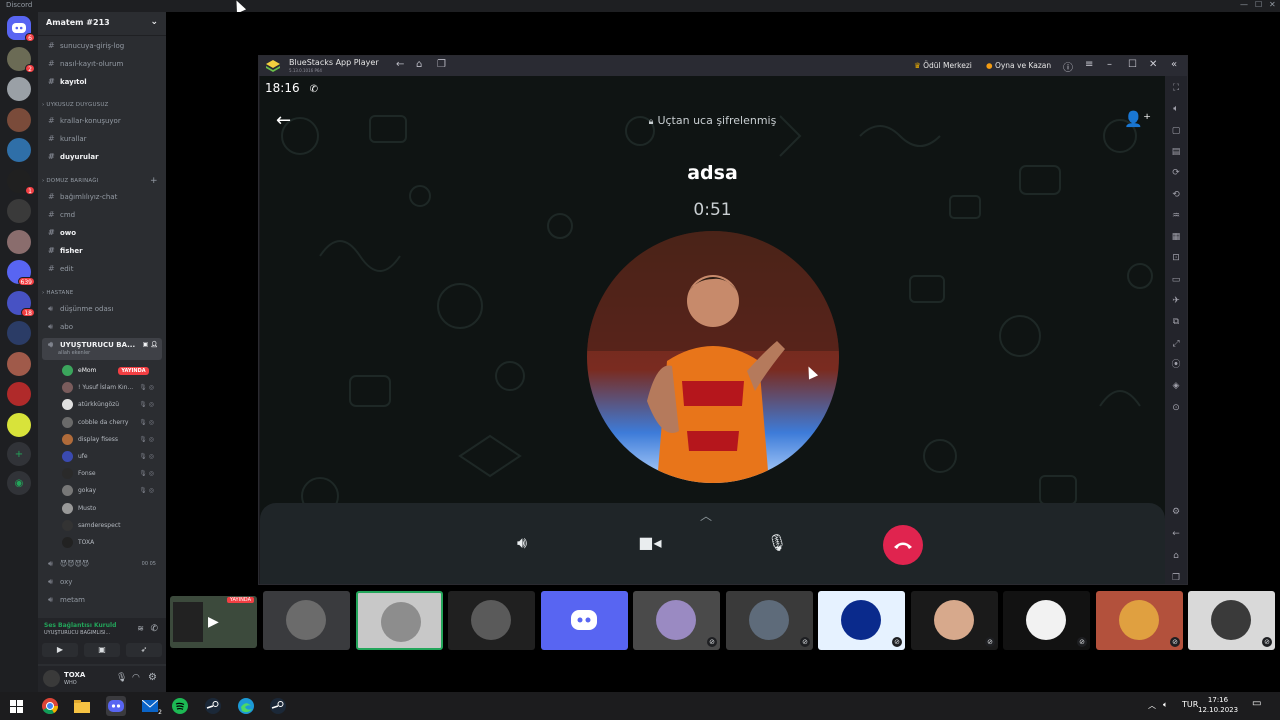  I want to click on close-button: ✕, so click(1272, 4).